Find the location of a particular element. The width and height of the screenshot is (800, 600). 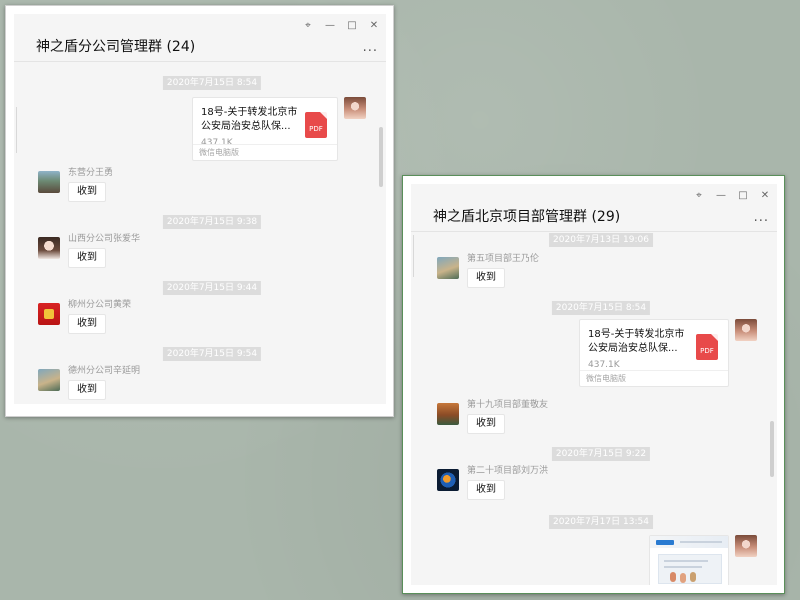

sender-name: 东营分王勇 is located at coordinates (91, 173).